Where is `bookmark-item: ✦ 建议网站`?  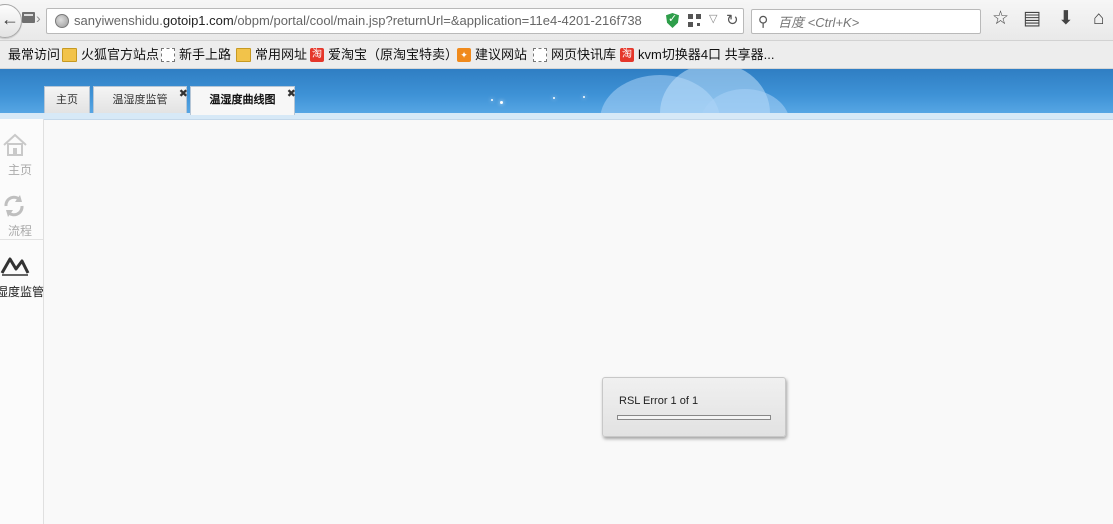
bookmark-item: ✦ 建议网站 is located at coordinates (492, 55).